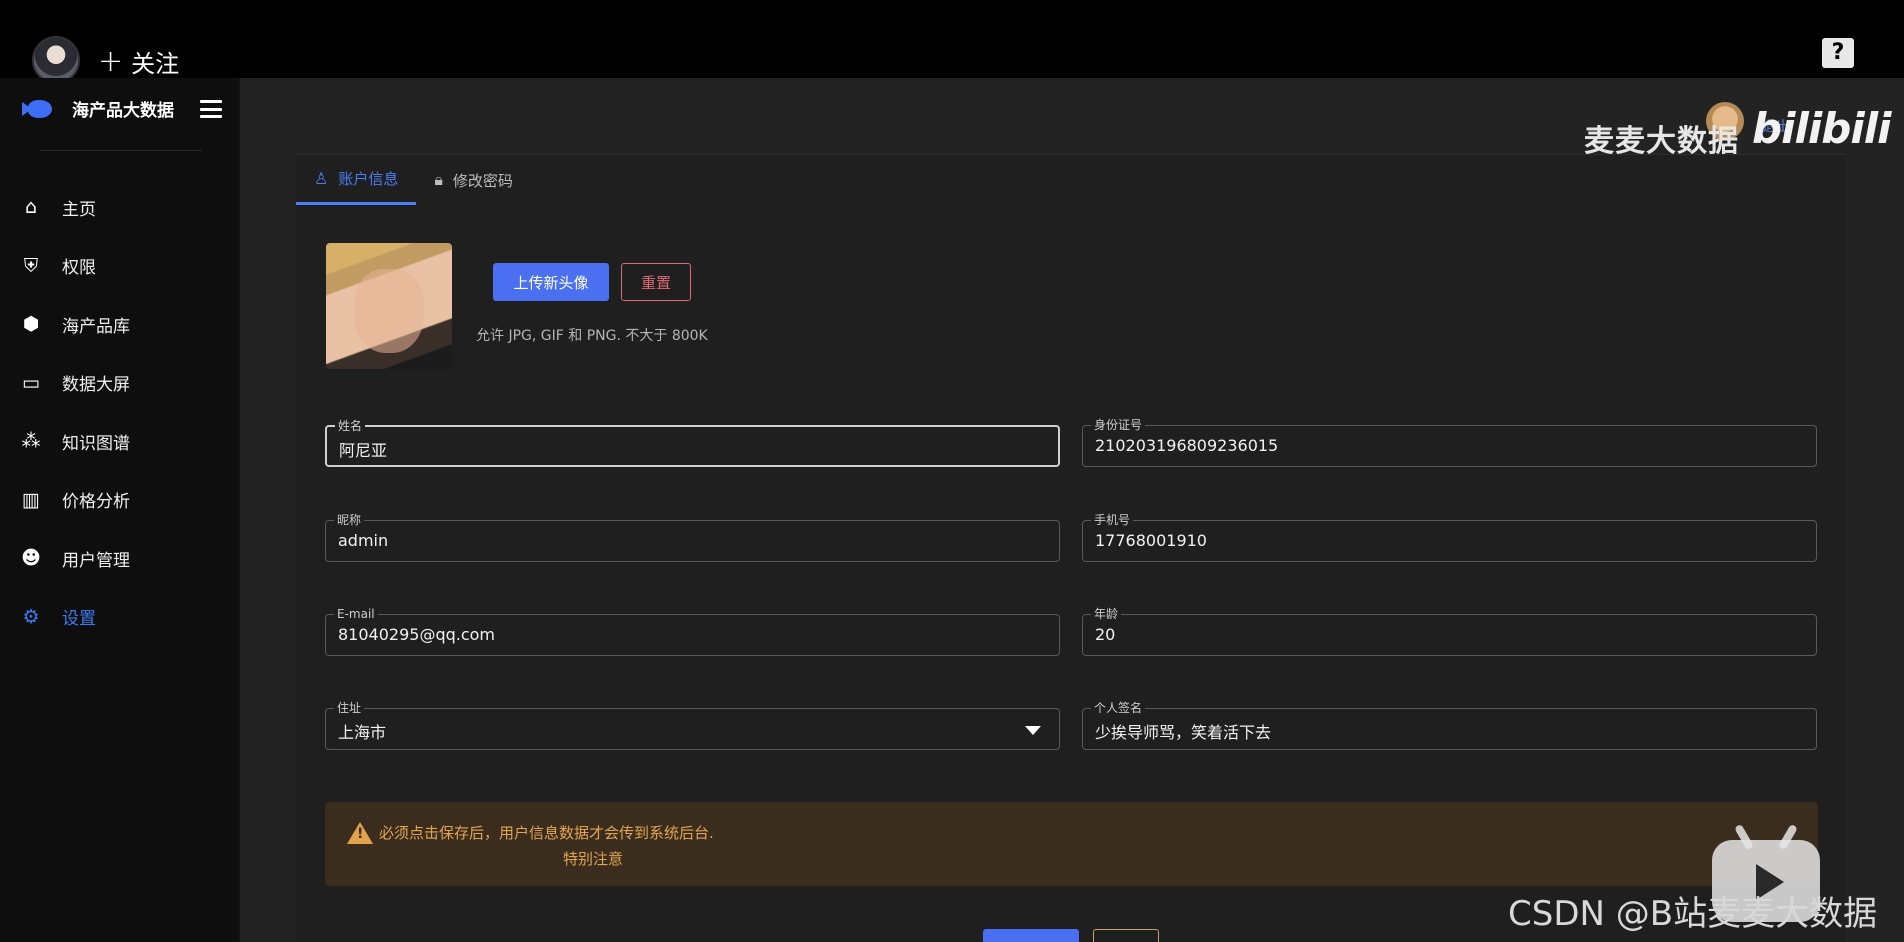 This screenshot has width=1904, height=942. Describe the element at coordinates (438, 179) in the screenshot. I see `lock-icon: 🔒︎` at that location.